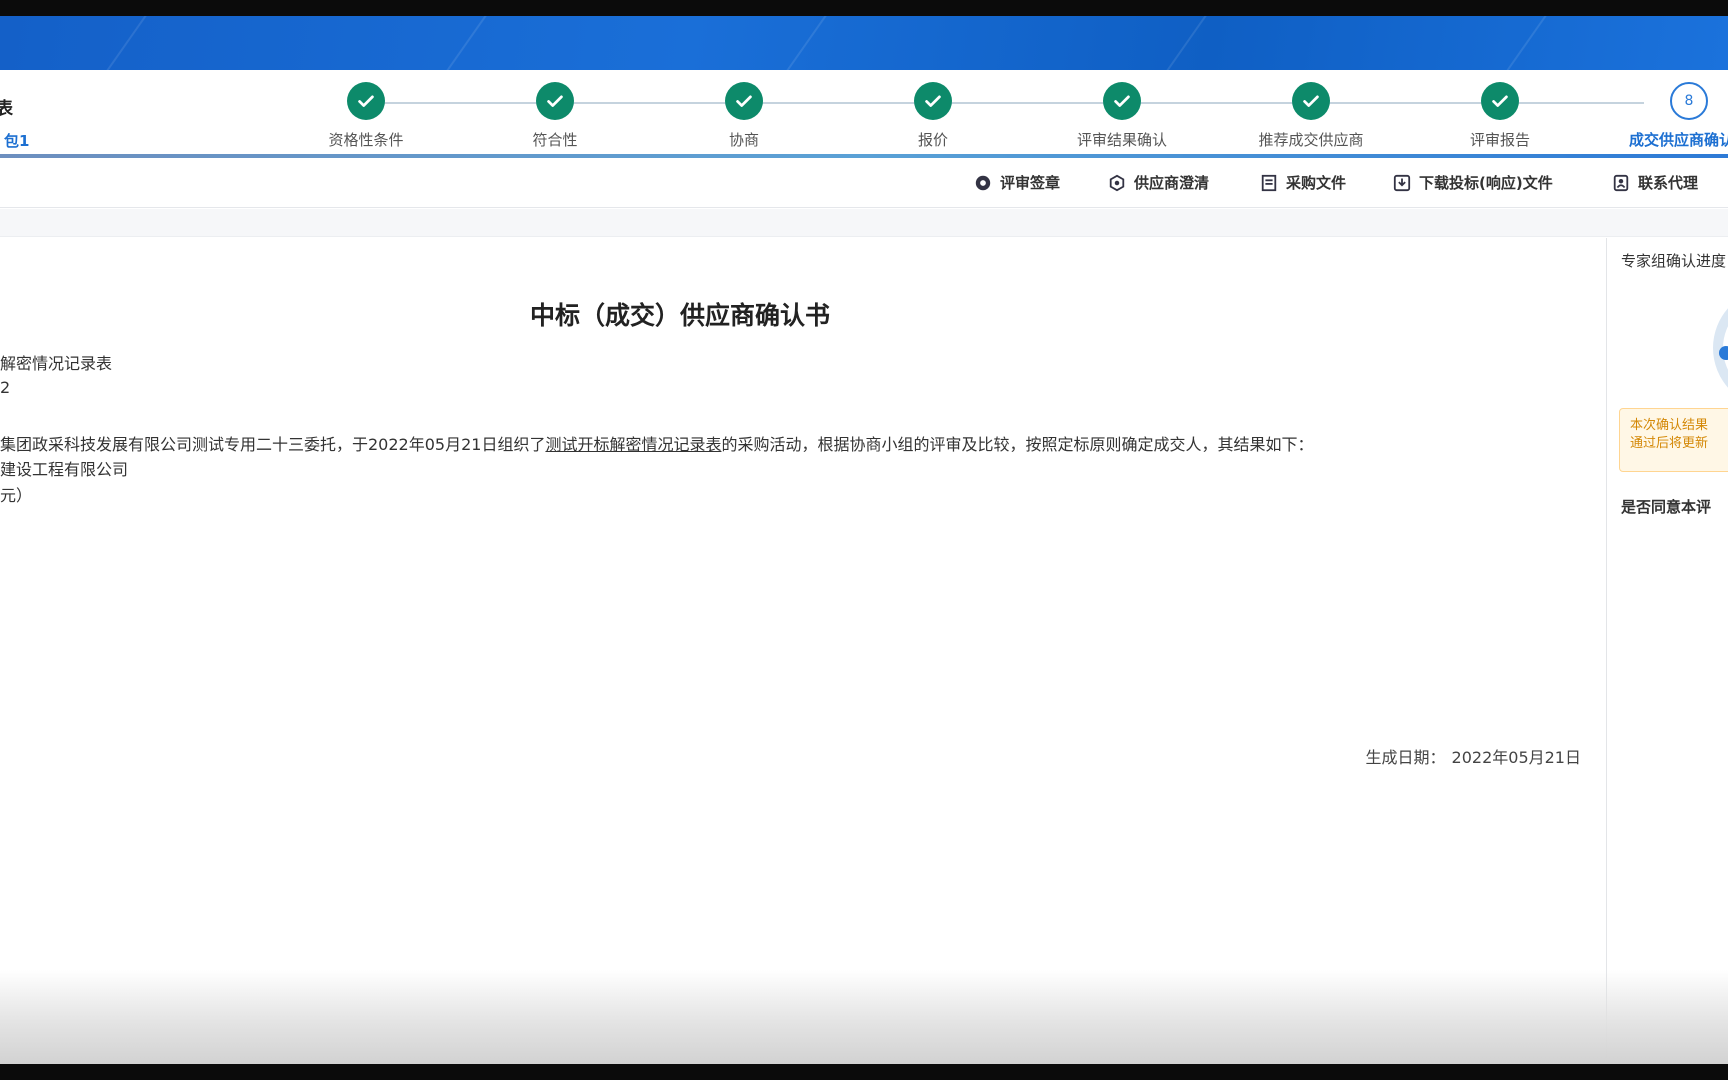 This screenshot has height=1080, width=1728. I want to click on sub-toolbar, so click(864, 223).